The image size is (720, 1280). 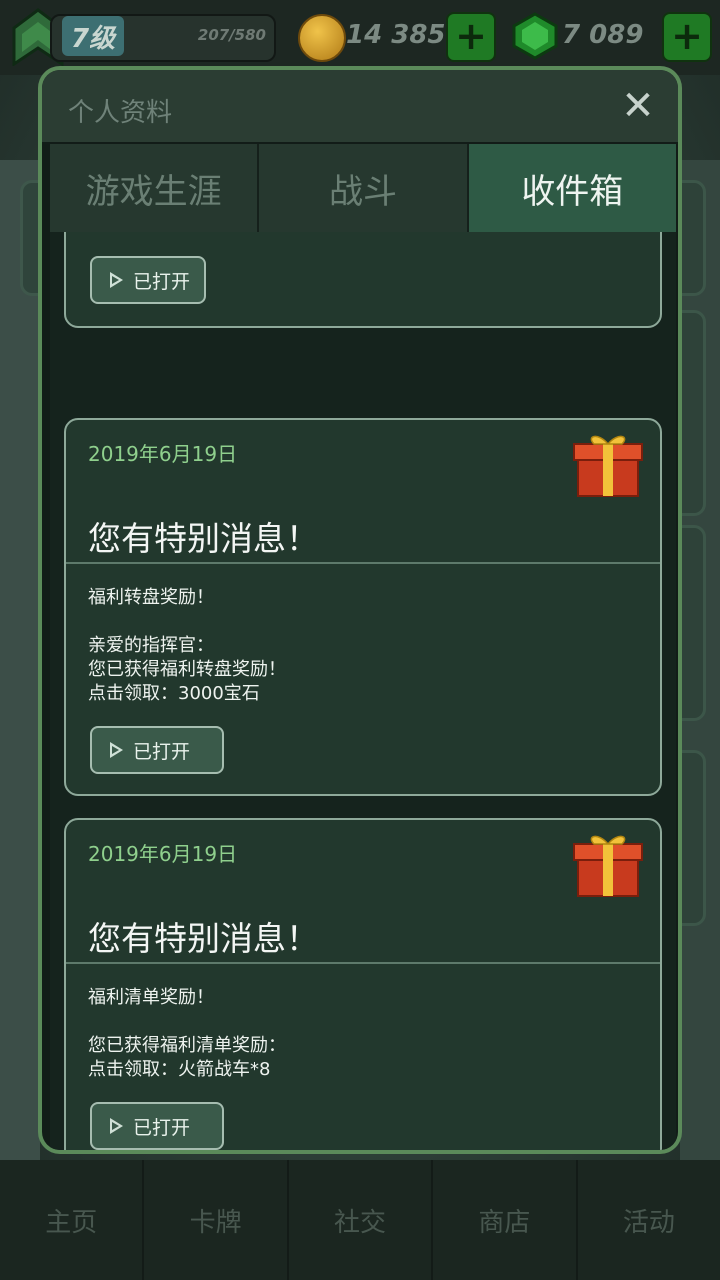 I want to click on coin-balance: 14 385, so click(x=396, y=35).